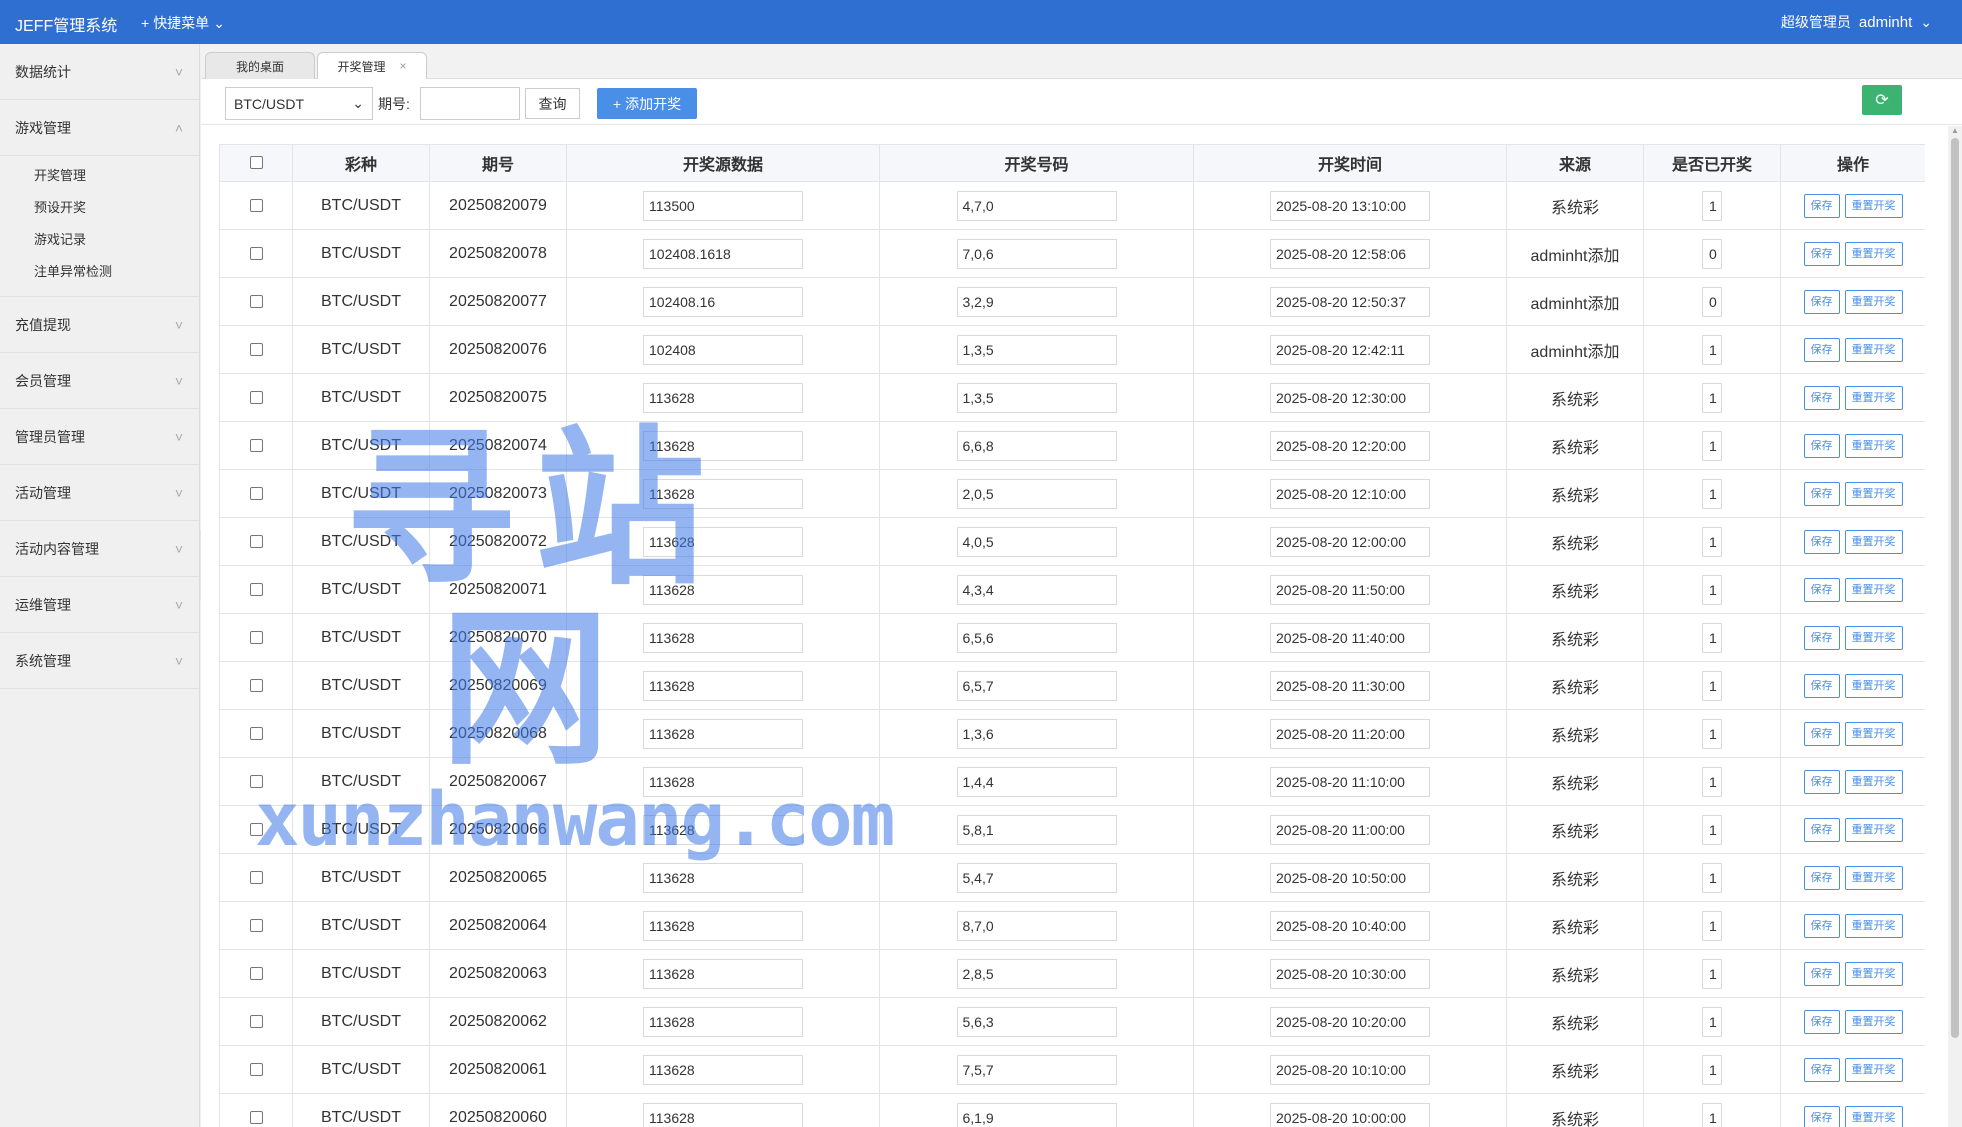 The height and width of the screenshot is (1127, 1962). I want to click on draw-time-input: 2025-08-20 12:42:11, so click(1350, 349).